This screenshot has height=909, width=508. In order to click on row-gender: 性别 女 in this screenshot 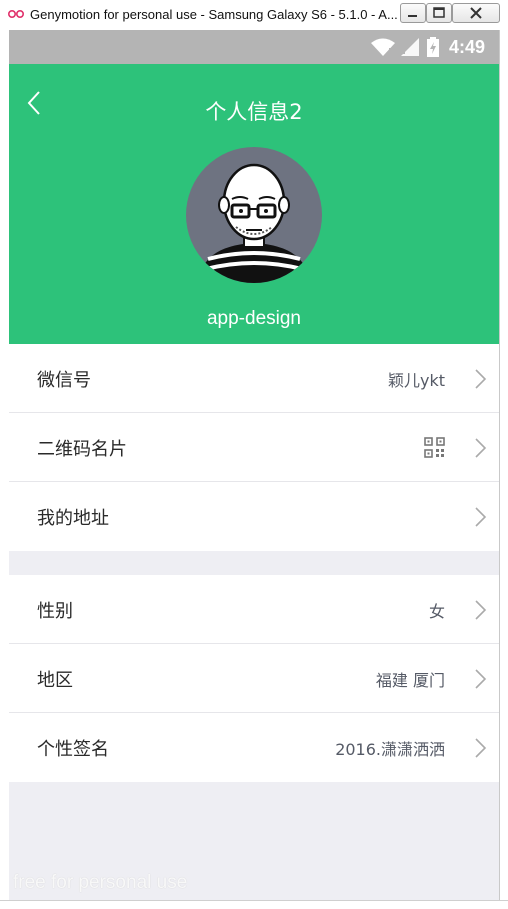, I will do `click(254, 609)`.